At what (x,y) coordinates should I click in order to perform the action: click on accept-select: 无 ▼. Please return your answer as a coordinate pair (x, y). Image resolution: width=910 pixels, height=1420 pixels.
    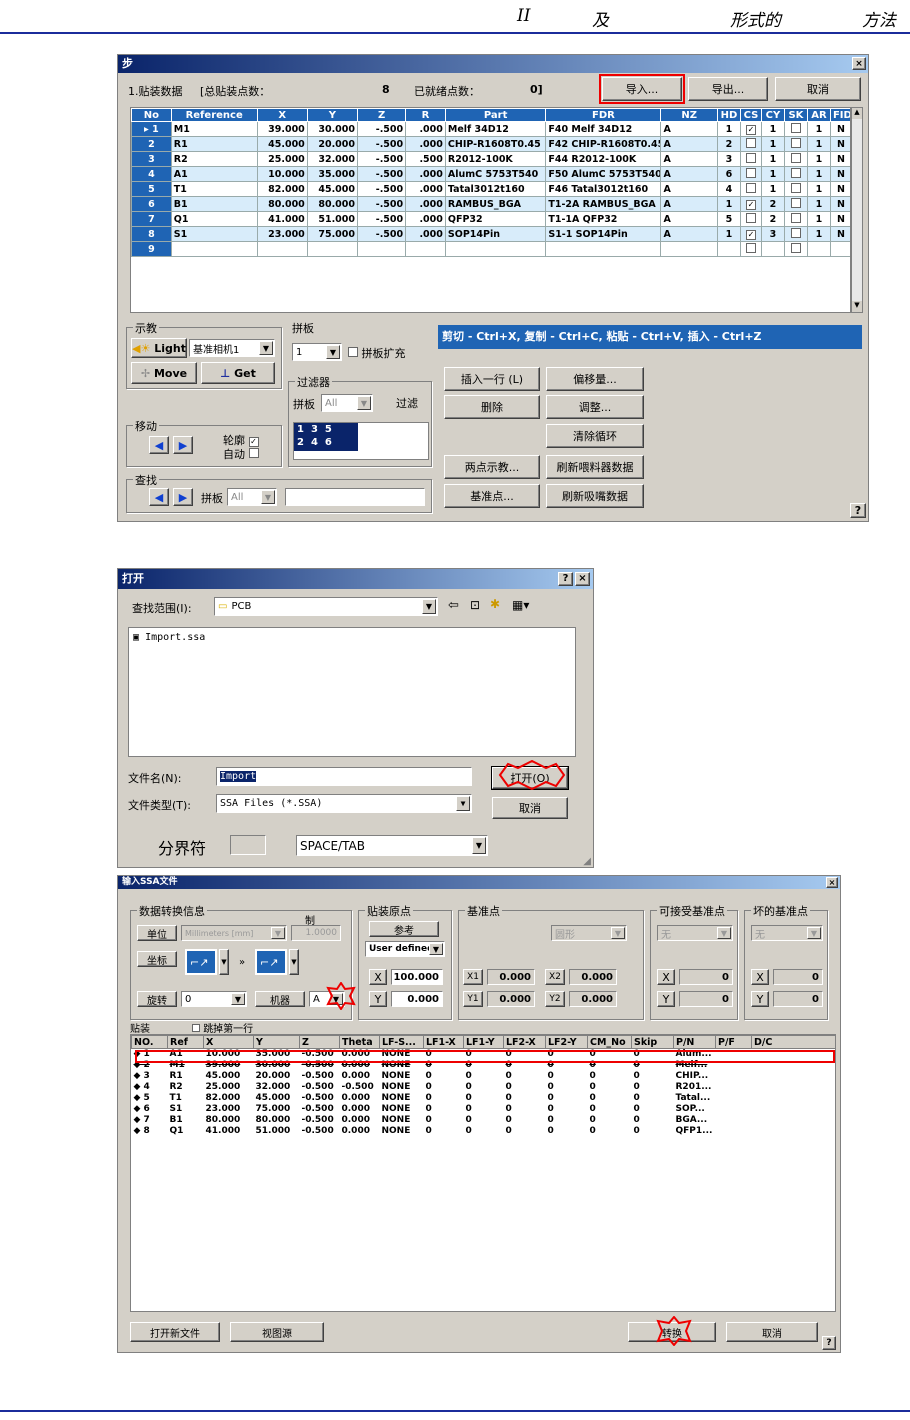
    Looking at the image, I should click on (695, 933).